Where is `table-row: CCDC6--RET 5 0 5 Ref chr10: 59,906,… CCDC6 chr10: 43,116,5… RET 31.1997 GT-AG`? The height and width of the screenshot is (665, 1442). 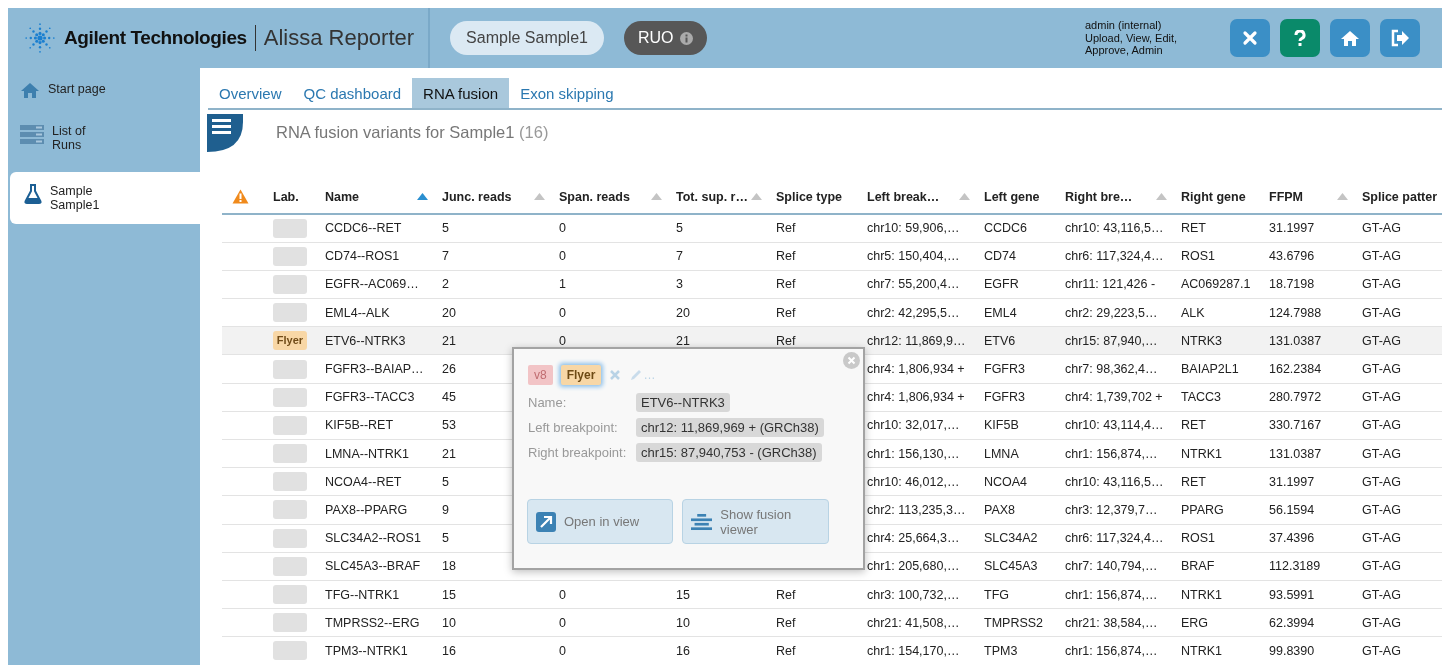 table-row: CCDC6--RET 5 0 5 Ref chr10: 59,906,… CCDC6 chr10: 43,116,5… RET 31.1997 GT-AG is located at coordinates (832, 228).